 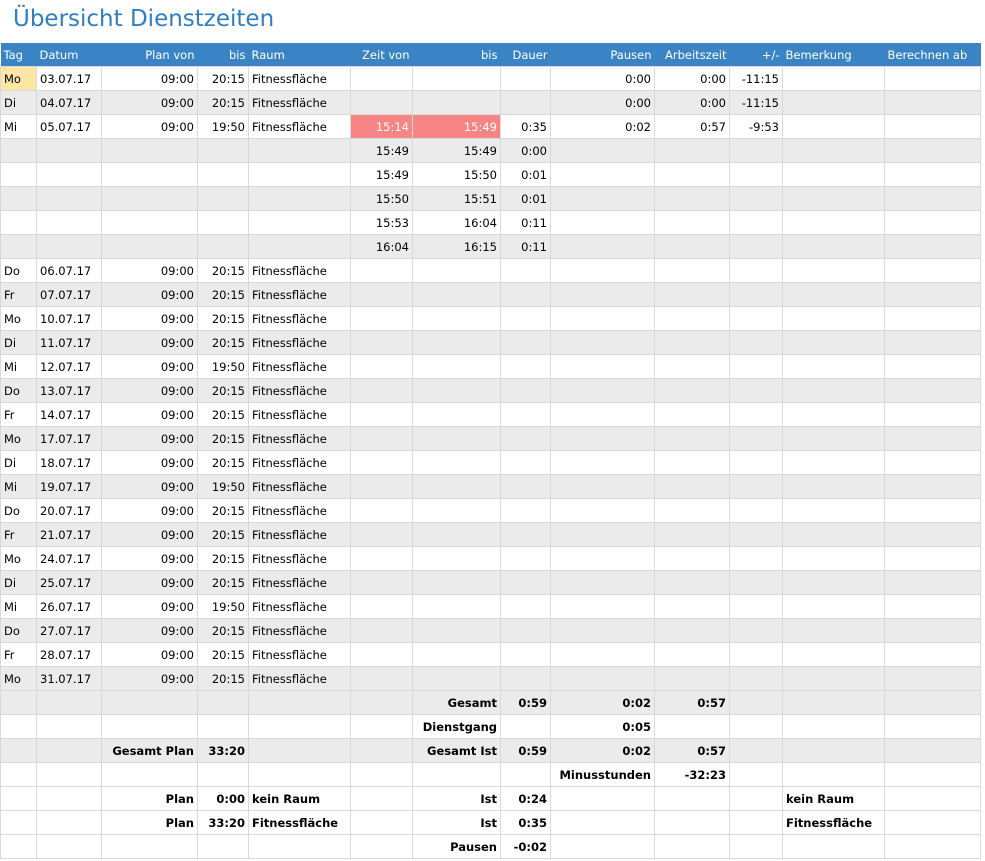 I want to click on table-row: Mo 10.07.17 09:00 20:15 Fitnessfläche, so click(x=490, y=318).